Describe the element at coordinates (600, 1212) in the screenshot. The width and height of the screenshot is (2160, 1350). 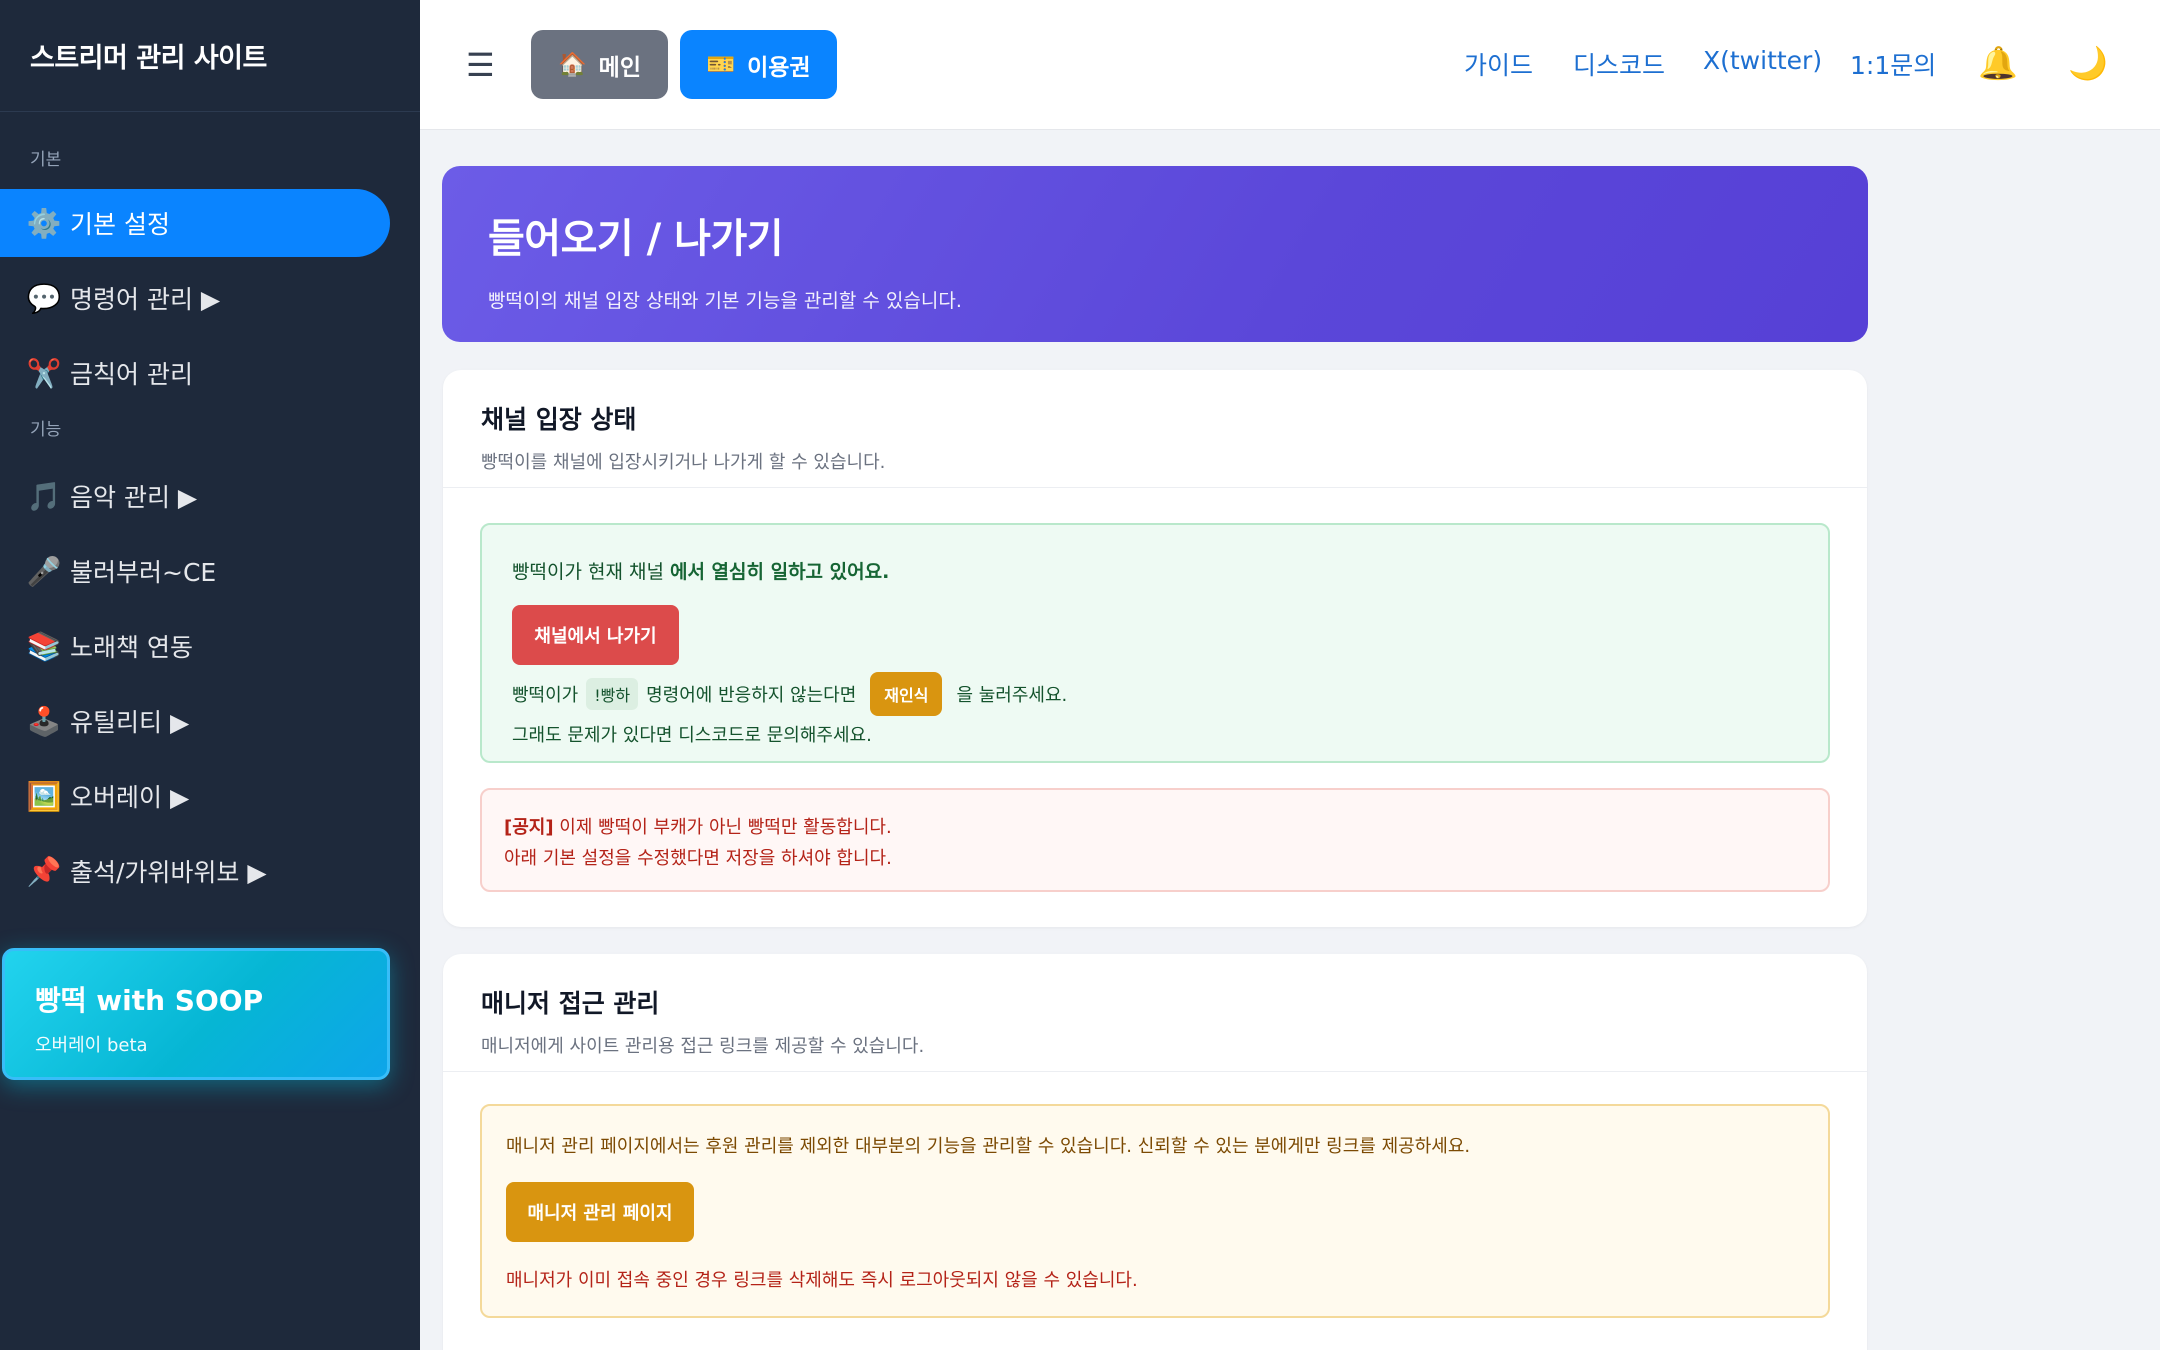
I see `manager-page-button: 매니저 관리 페이지` at that location.